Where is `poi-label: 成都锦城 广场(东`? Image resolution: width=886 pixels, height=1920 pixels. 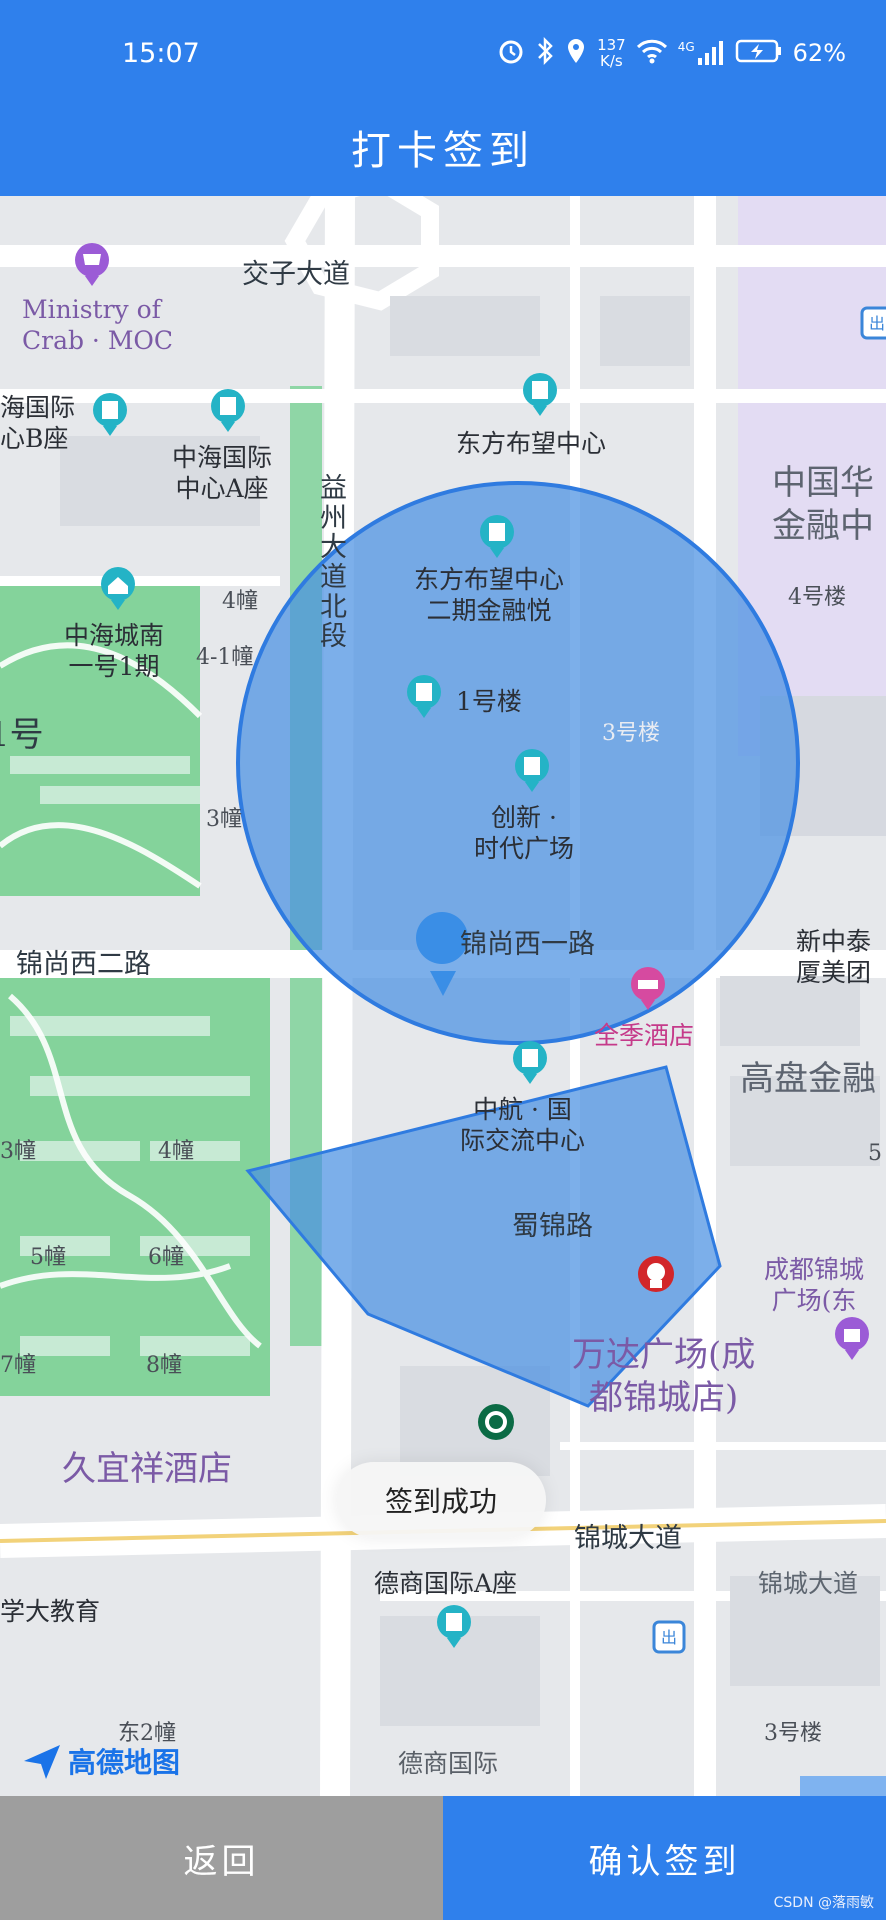 poi-label: 成都锦城 广场(东 is located at coordinates (814, 1285).